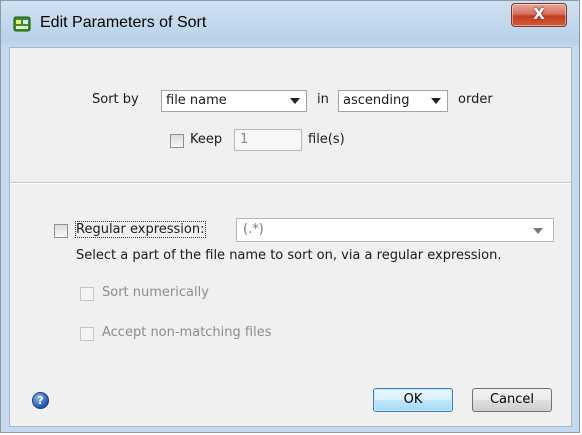 The width and height of the screenshot is (582, 435). Describe the element at coordinates (206, 139) in the screenshot. I see `keep-label: Keep` at that location.